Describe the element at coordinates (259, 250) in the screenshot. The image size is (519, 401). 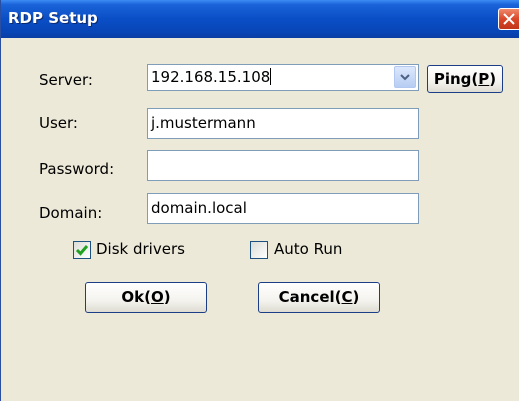
I see `auto-run-checkbox` at that location.